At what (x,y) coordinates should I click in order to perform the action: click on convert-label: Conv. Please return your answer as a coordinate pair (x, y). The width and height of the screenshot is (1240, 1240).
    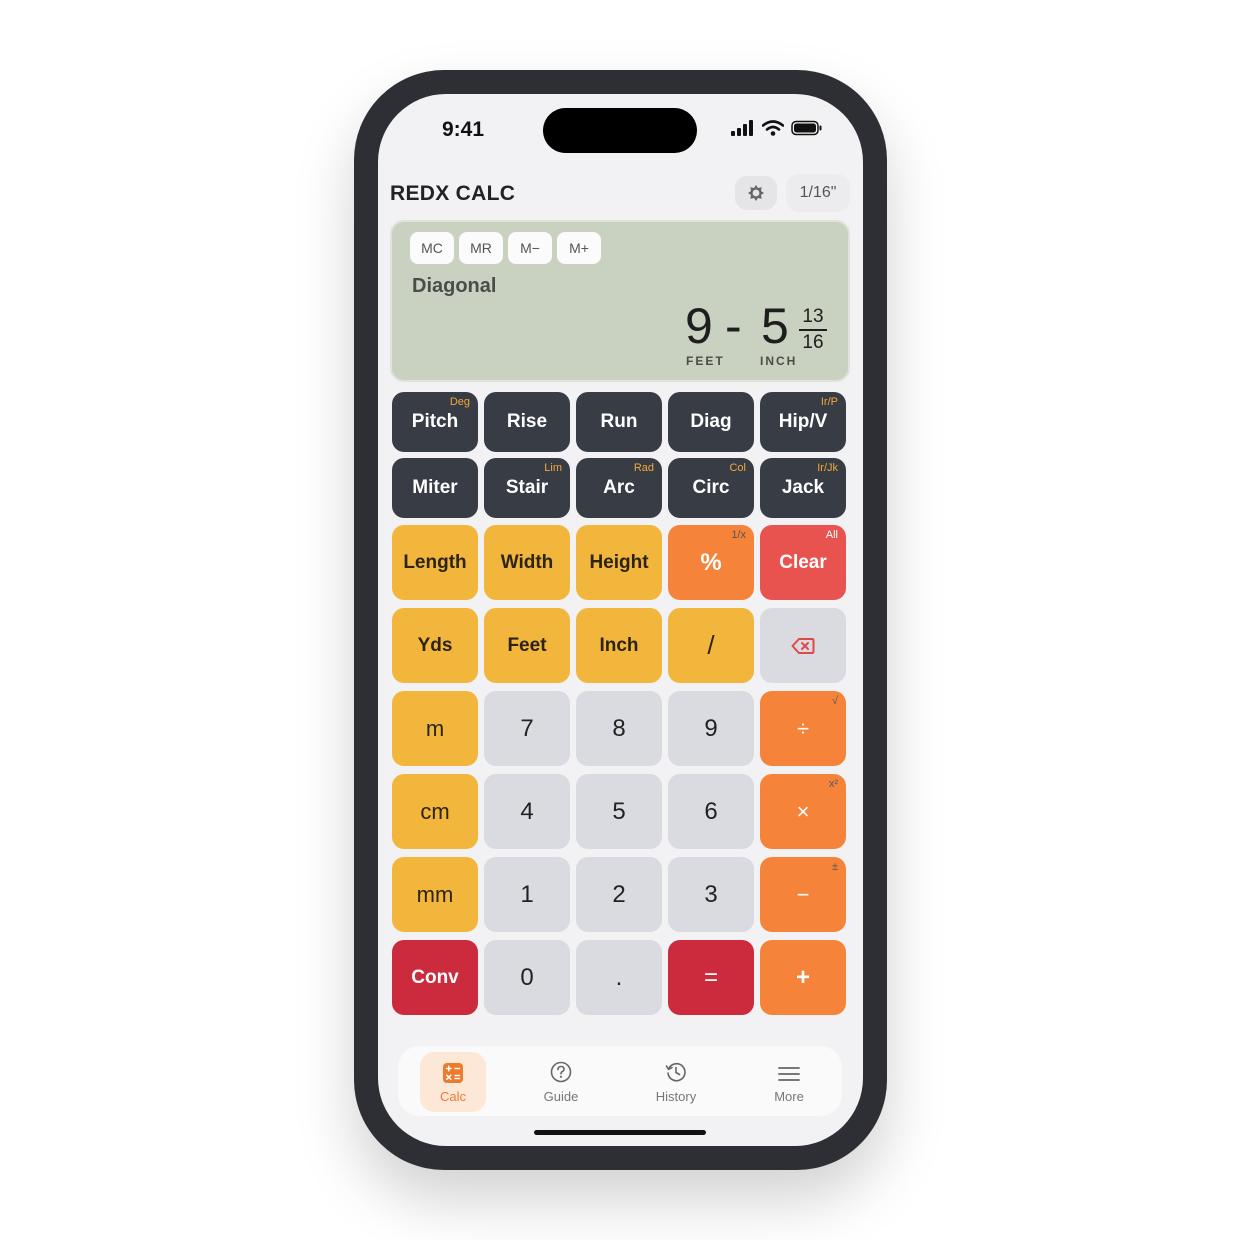
    Looking at the image, I should click on (435, 977).